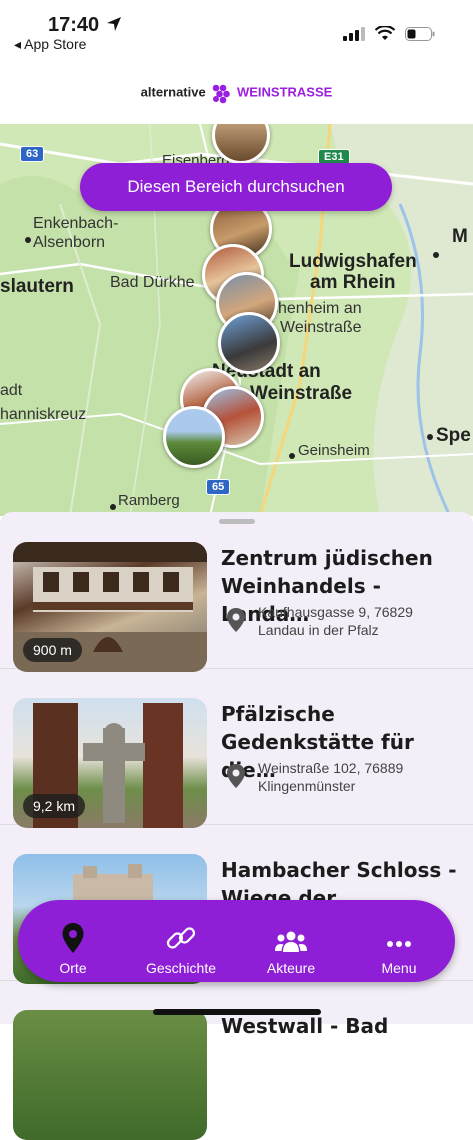  What do you see at coordinates (76, 223) in the screenshot?
I see `map-label-enkenbach: Enkenbach-` at bounding box center [76, 223].